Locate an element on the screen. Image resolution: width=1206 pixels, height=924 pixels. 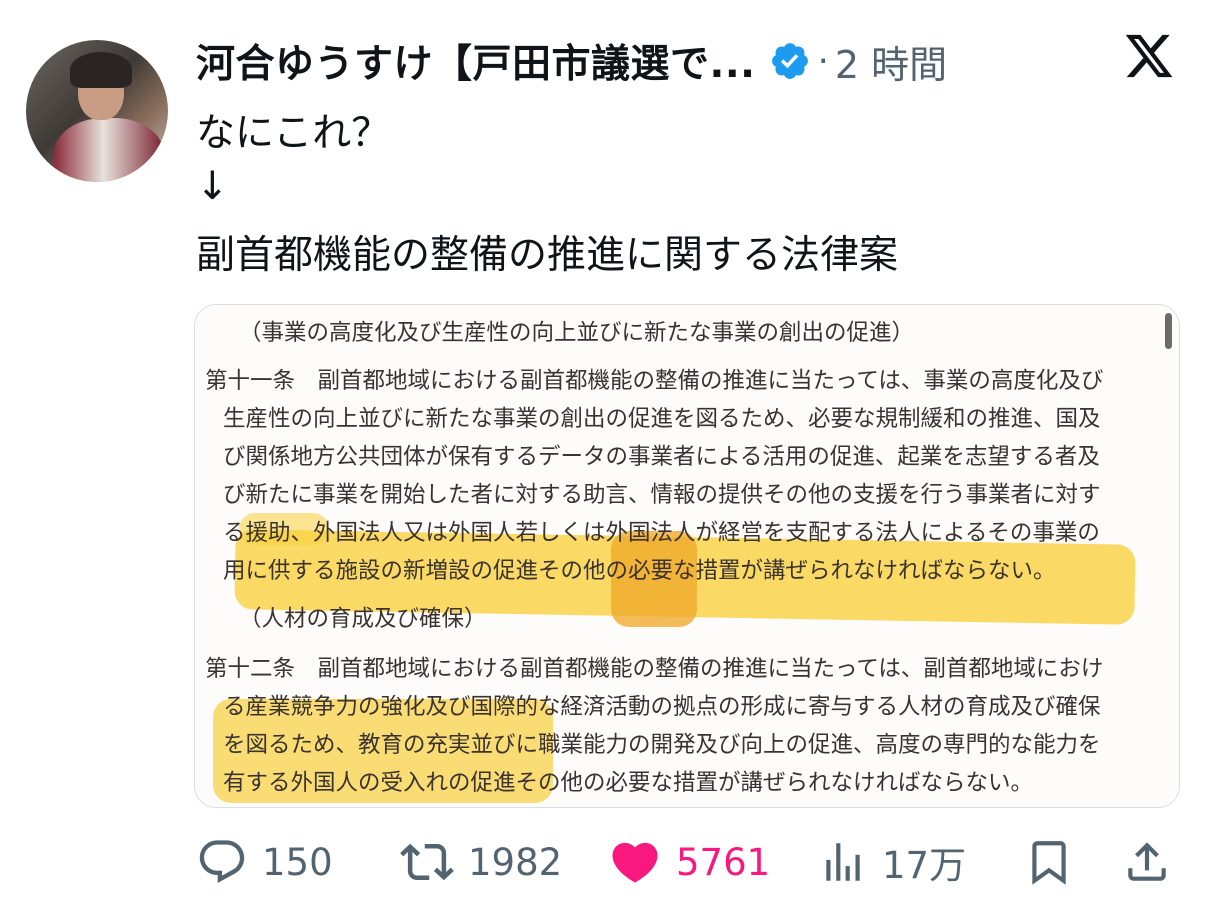
doc-line: を図るため、教育の充実並びに職業能力の開発及び向上の促進、高度の専門的な能力を is located at coordinates (662, 745).